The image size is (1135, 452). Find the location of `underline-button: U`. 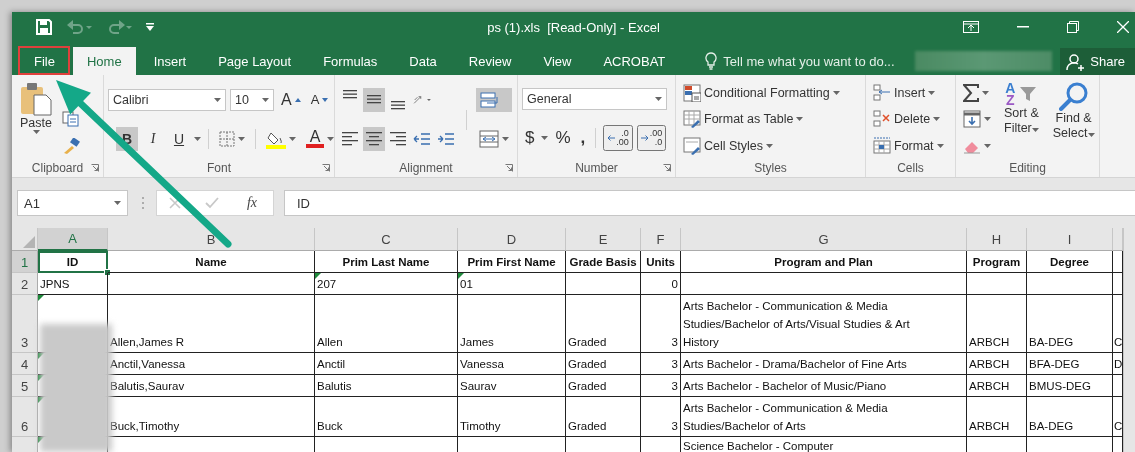

underline-button: U is located at coordinates (179, 139).